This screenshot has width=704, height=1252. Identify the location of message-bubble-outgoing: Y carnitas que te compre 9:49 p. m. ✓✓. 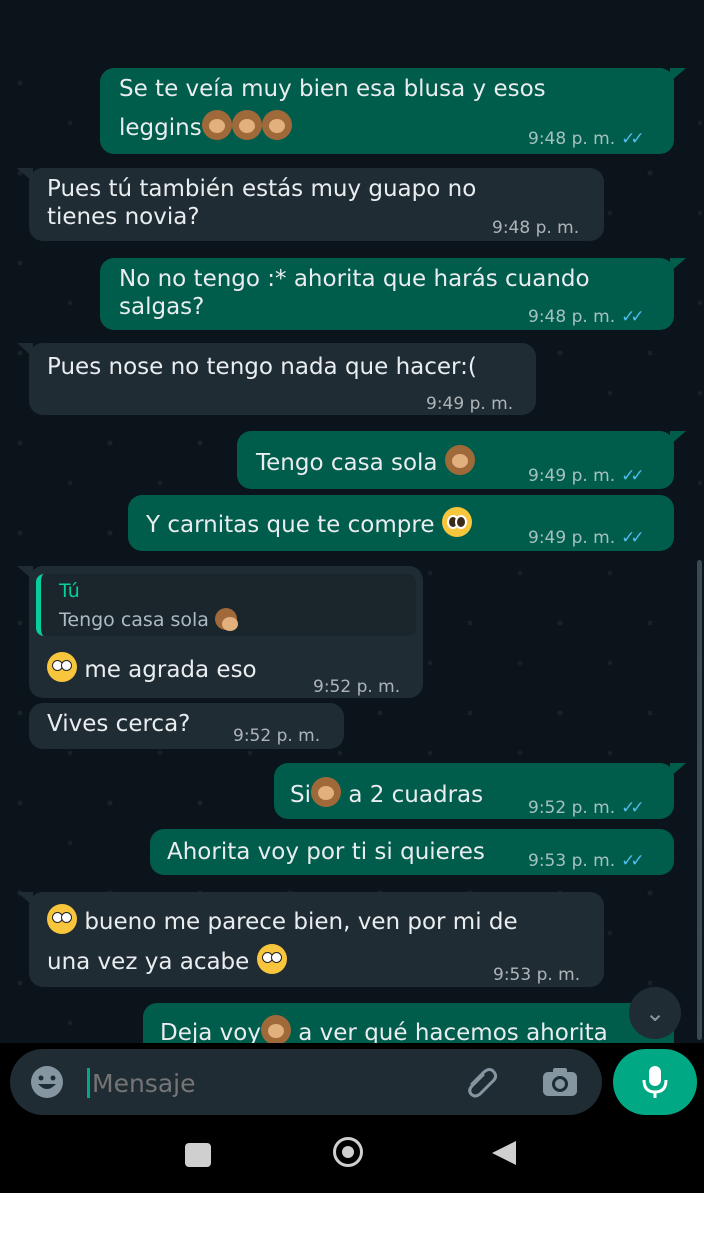
(401, 523).